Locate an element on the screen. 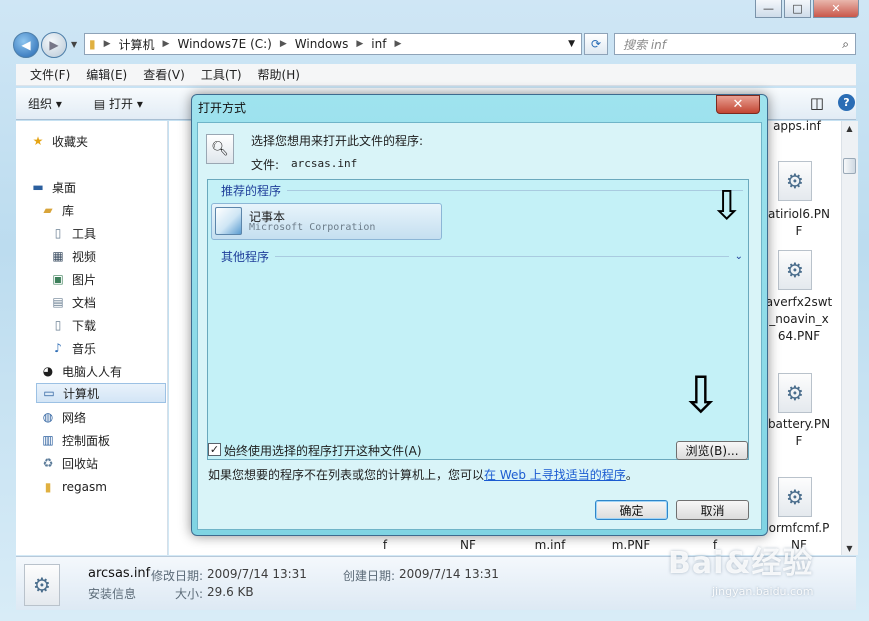 The image size is (869, 621). nav-item-recycle: ♻ 回收站 is located at coordinates (69, 463).